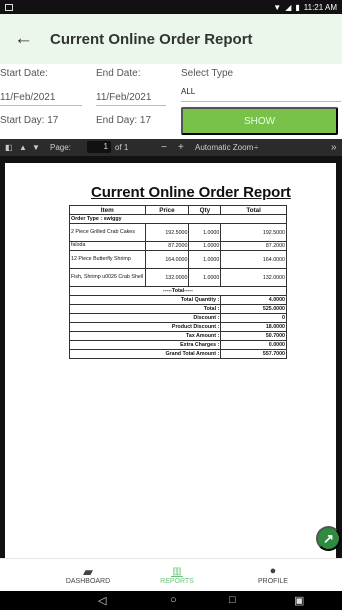 This screenshot has width=342, height=610. I want to click on item-price: 132.0000, so click(167, 277).